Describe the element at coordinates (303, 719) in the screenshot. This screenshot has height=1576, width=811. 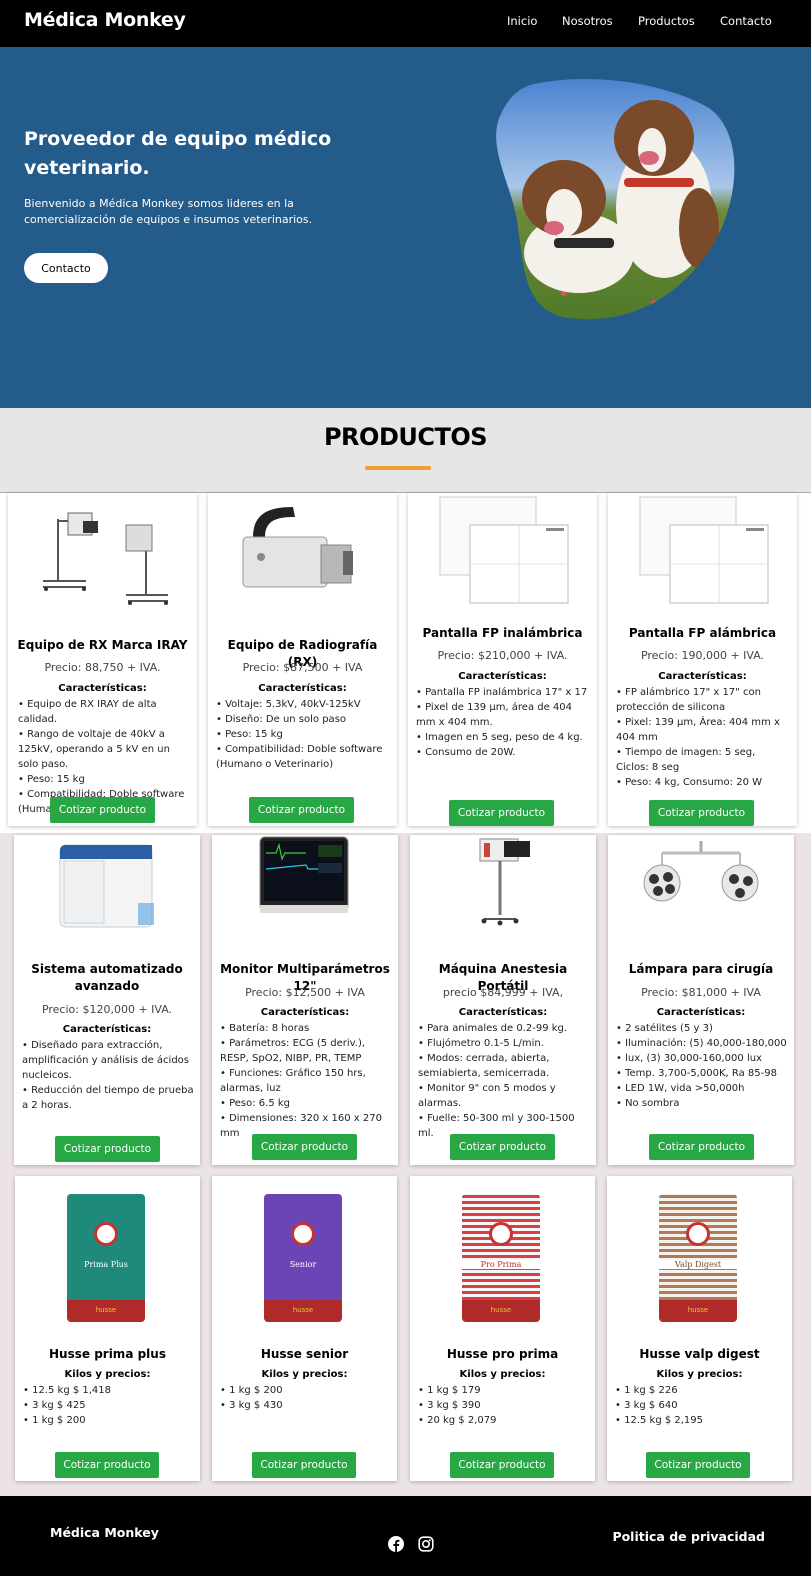
I see `feature-item: Diseño: De un solo paso` at that location.